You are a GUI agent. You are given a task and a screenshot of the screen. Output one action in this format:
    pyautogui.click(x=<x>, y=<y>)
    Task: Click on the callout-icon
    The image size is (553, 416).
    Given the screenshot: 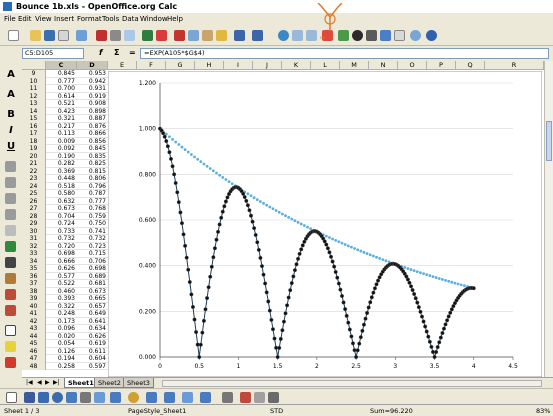 What is the action you would take?
    pyautogui.click(x=99, y=397)
    